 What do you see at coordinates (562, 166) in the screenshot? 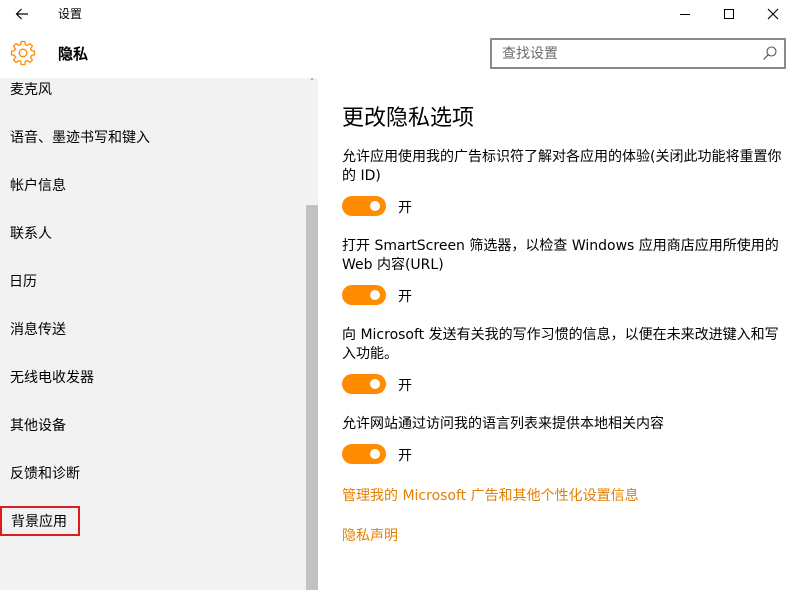
I see `setting-advertising-id-description: 允许应用使用我的广告标识符了解对各应用的体验(关闭此功能将重置你的 ID)` at bounding box center [562, 166].